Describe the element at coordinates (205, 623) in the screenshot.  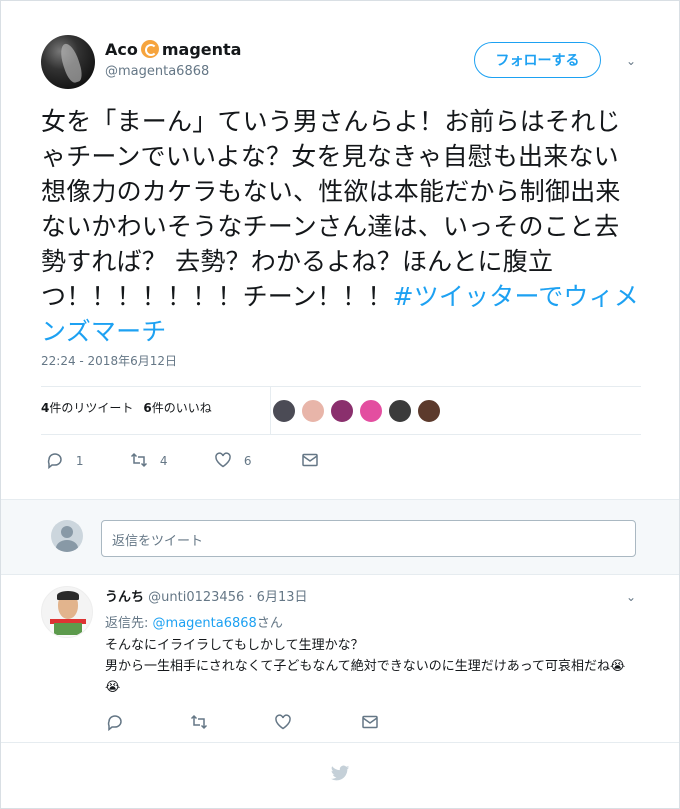
I see `replying-to-link: @magenta6868` at that location.